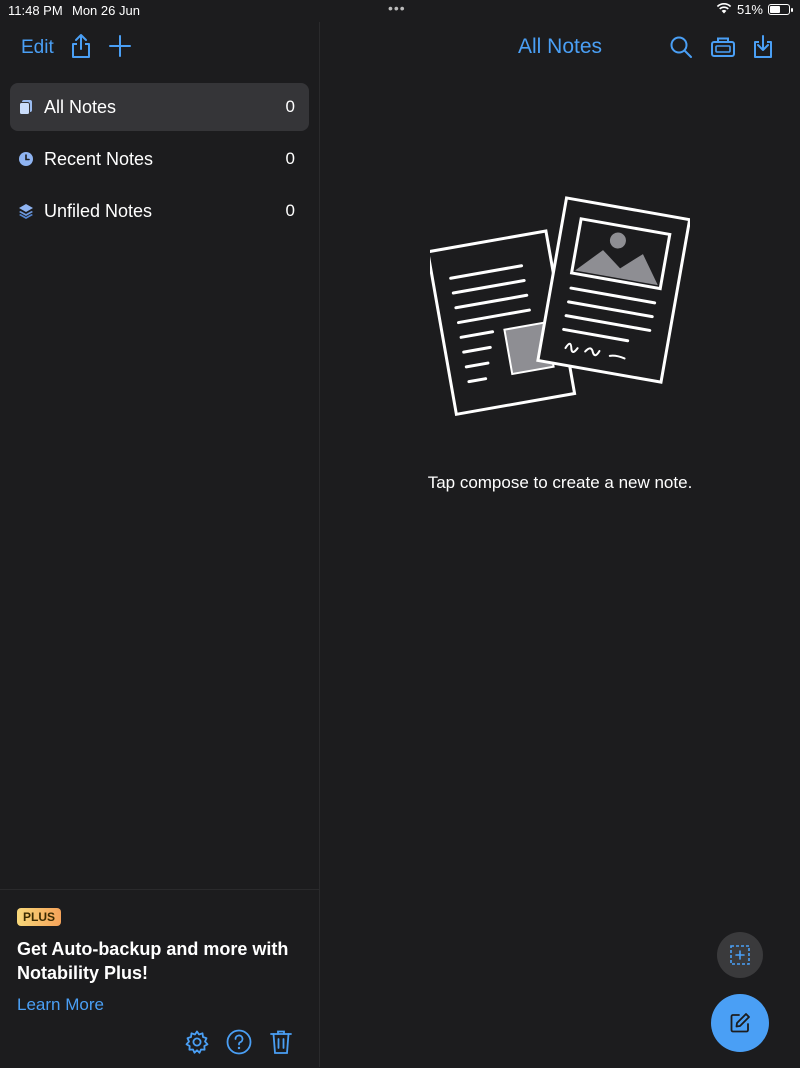  Describe the element at coordinates (749, 9) in the screenshot. I see `battery-percent: 51%` at that location.